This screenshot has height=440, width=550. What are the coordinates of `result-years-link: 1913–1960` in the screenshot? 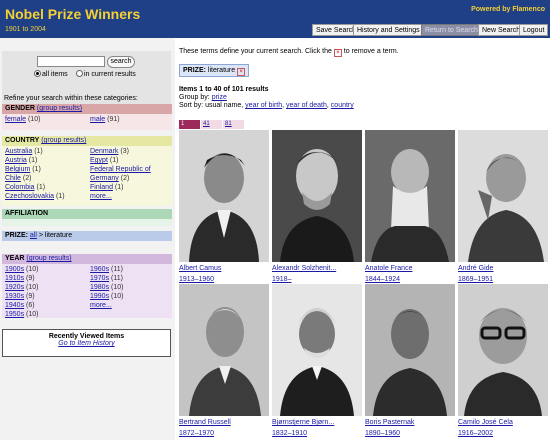 It's located at (196, 279).